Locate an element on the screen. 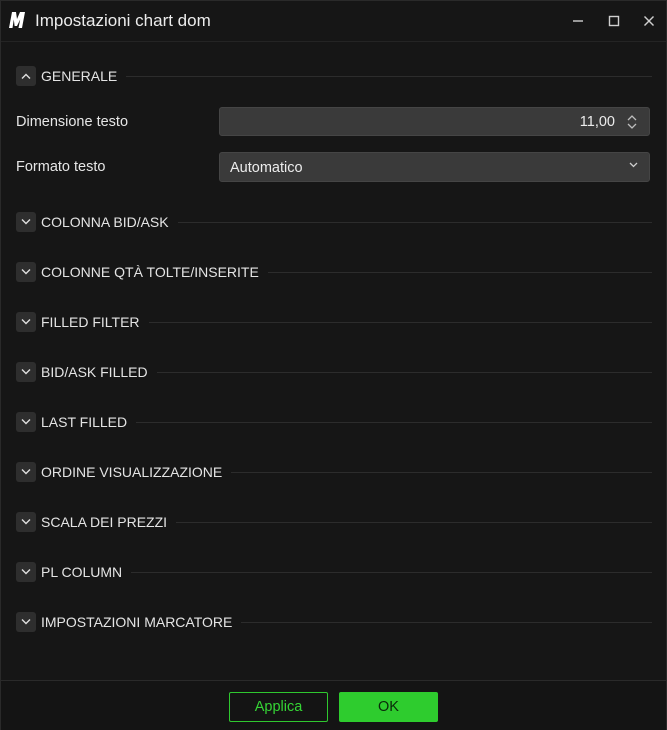  section-filled-filter: FILLED FILTER is located at coordinates (334, 322).